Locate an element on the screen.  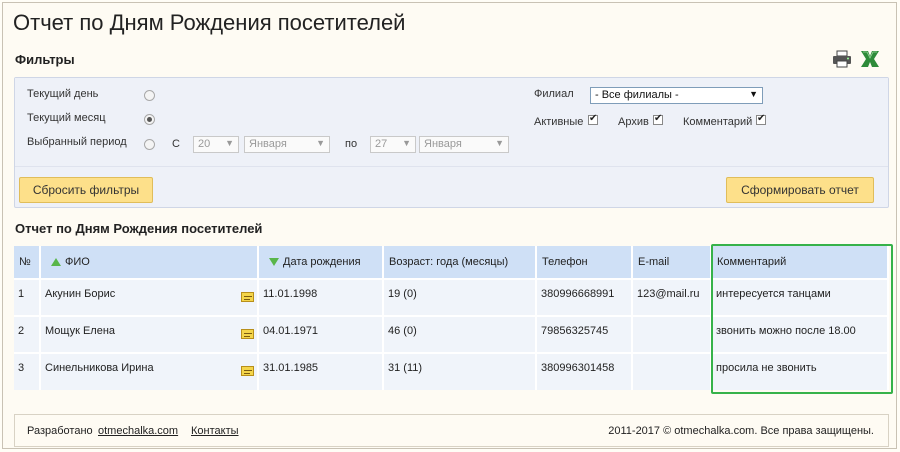
column-header-birthdate: Дата рождения is located at coordinates (321, 262).